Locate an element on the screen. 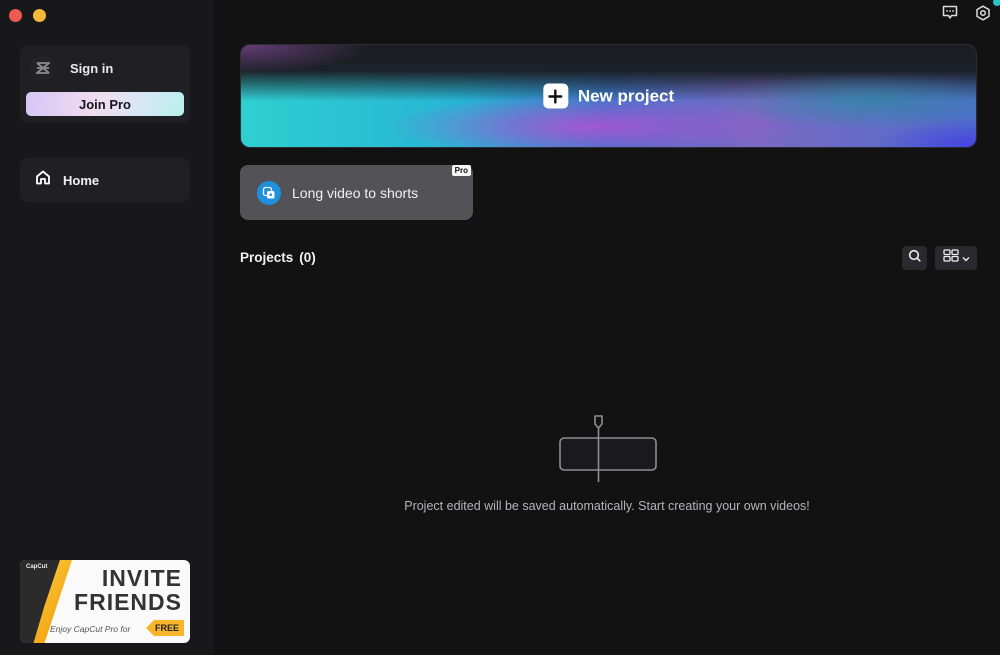 The height and width of the screenshot is (655, 1000). account-card: Sign in Join Pro is located at coordinates (105, 84).